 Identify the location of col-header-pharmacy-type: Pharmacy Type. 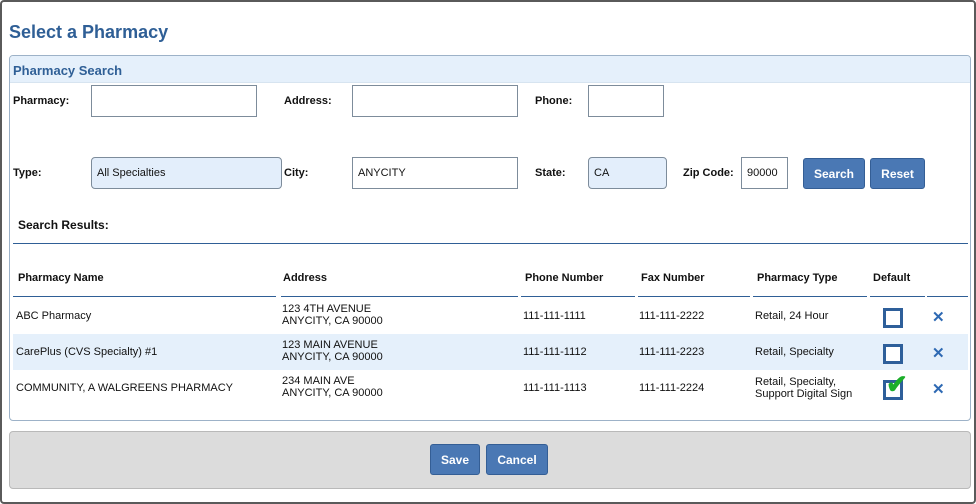
(797, 278).